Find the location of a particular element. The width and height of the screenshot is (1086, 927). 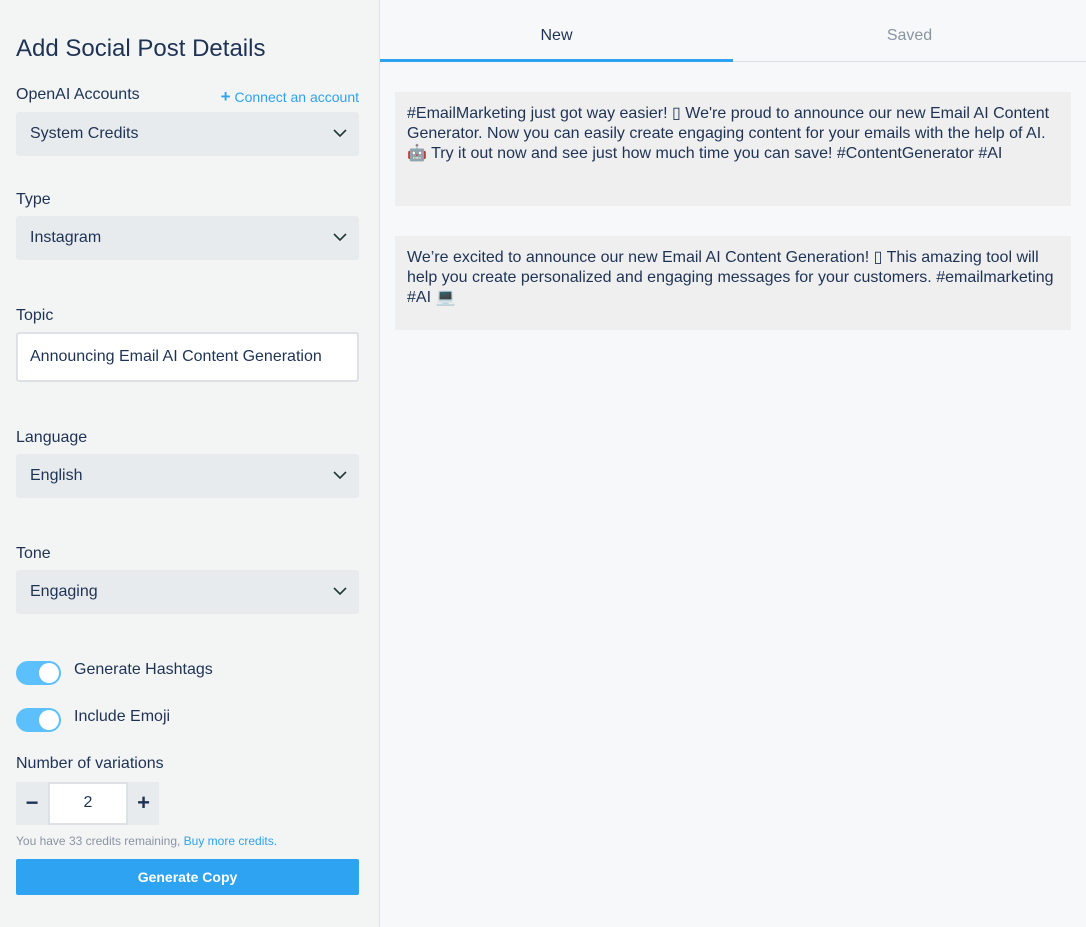

buy-credits-link: Buy more credits. is located at coordinates (230, 841).